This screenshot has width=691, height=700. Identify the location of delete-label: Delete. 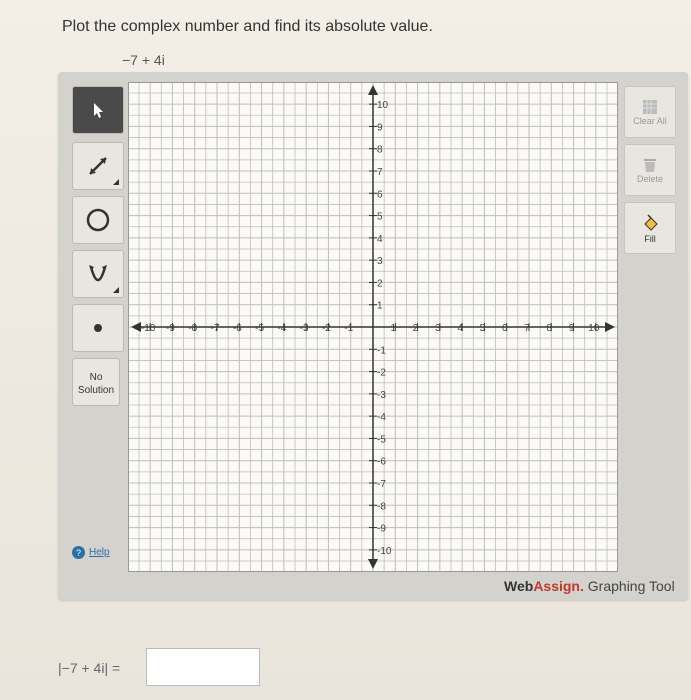
(649, 179).